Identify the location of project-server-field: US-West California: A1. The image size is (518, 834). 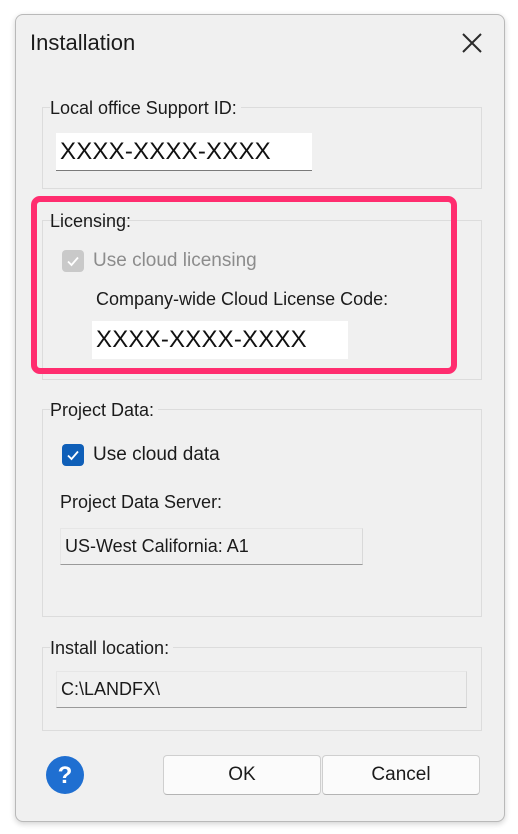
(211, 546).